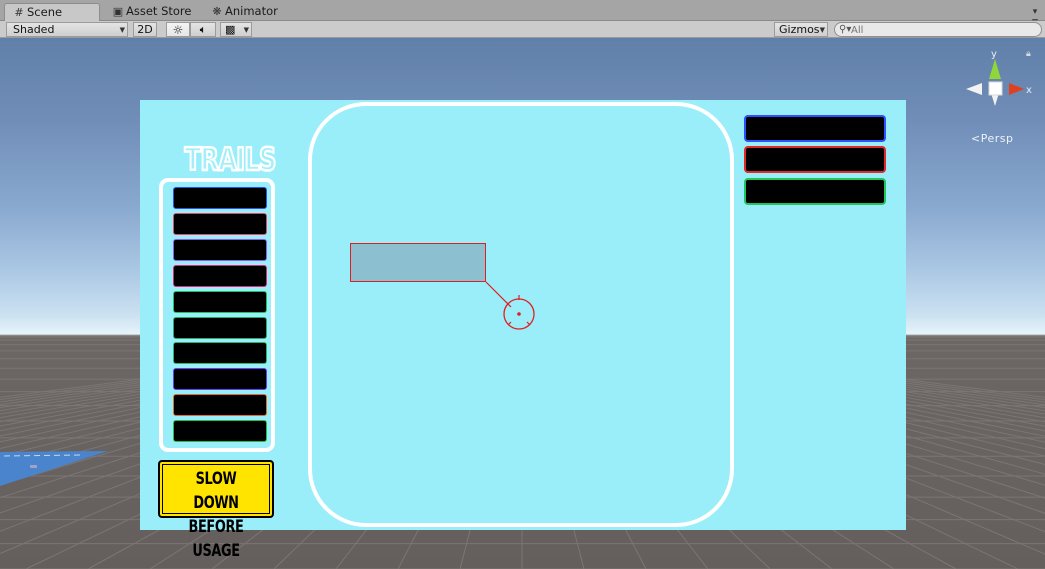 Image resolution: width=1045 pixels, height=569 pixels. Describe the element at coordinates (217, 11) in the screenshot. I see `animator-icon: ❋` at that location.